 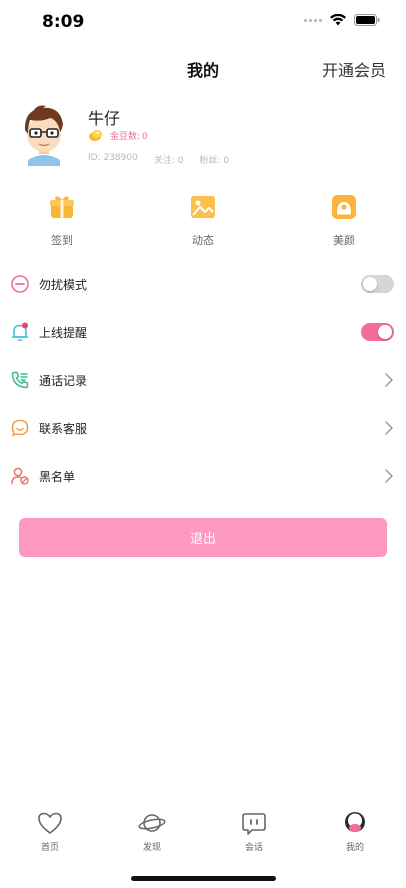 What do you see at coordinates (338, 20) in the screenshot?
I see `wifi-icon` at bounding box center [338, 20].